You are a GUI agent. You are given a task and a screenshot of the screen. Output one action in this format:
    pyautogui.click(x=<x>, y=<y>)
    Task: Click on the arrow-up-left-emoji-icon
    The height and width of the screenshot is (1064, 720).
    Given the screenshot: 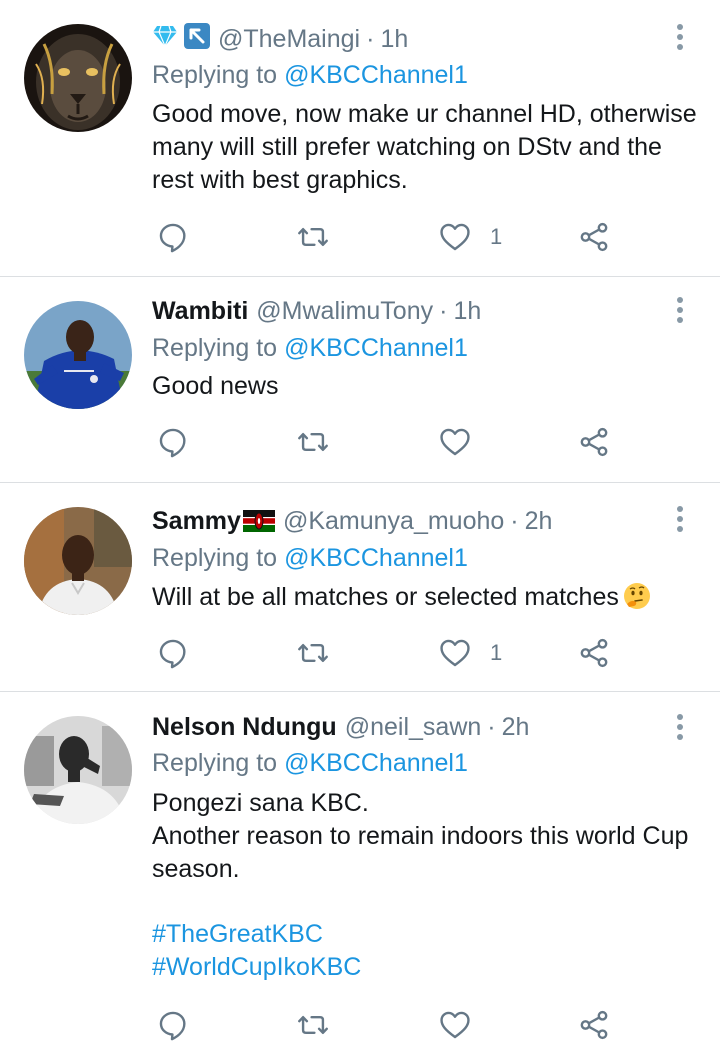 What is the action you would take?
    pyautogui.click(x=197, y=39)
    